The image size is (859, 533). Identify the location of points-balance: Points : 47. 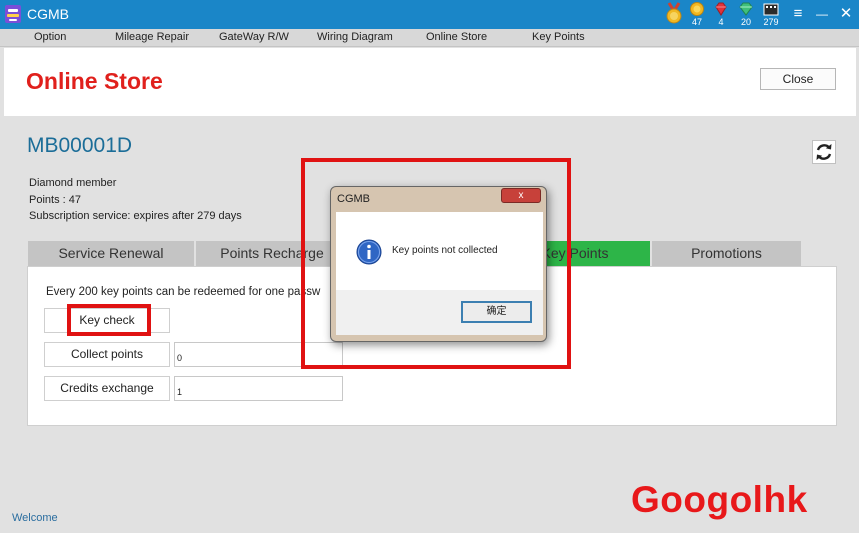
(55, 200).